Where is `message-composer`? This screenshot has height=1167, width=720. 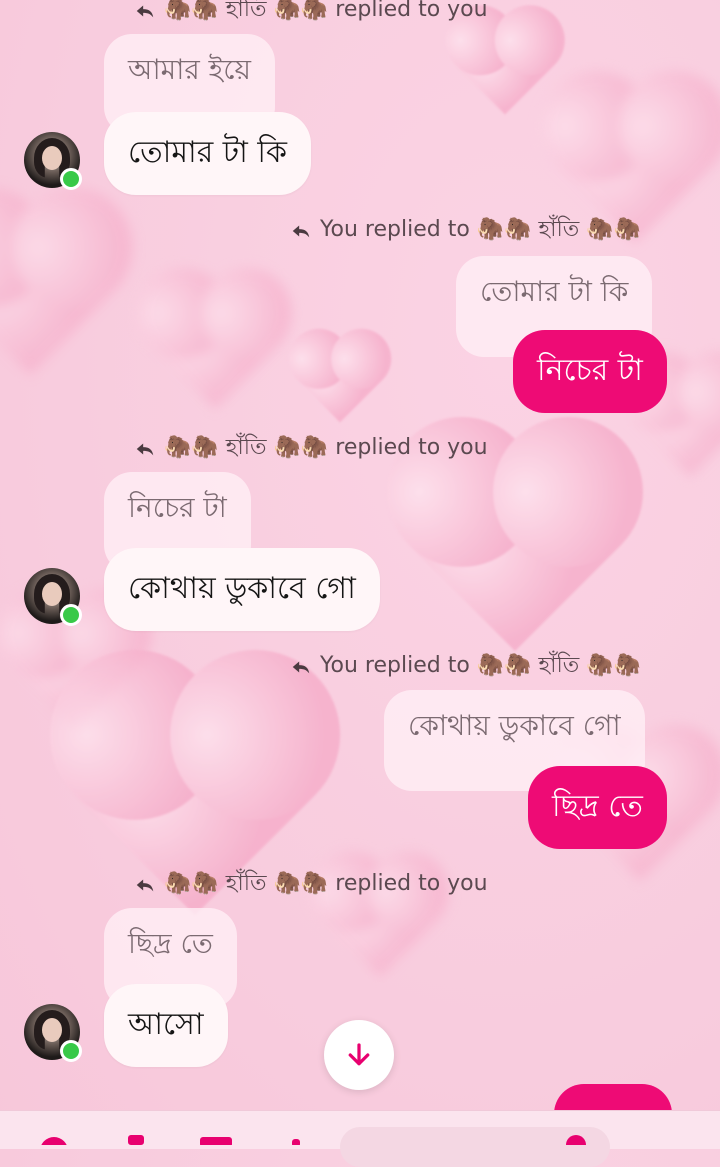 message-composer is located at coordinates (360, 1138).